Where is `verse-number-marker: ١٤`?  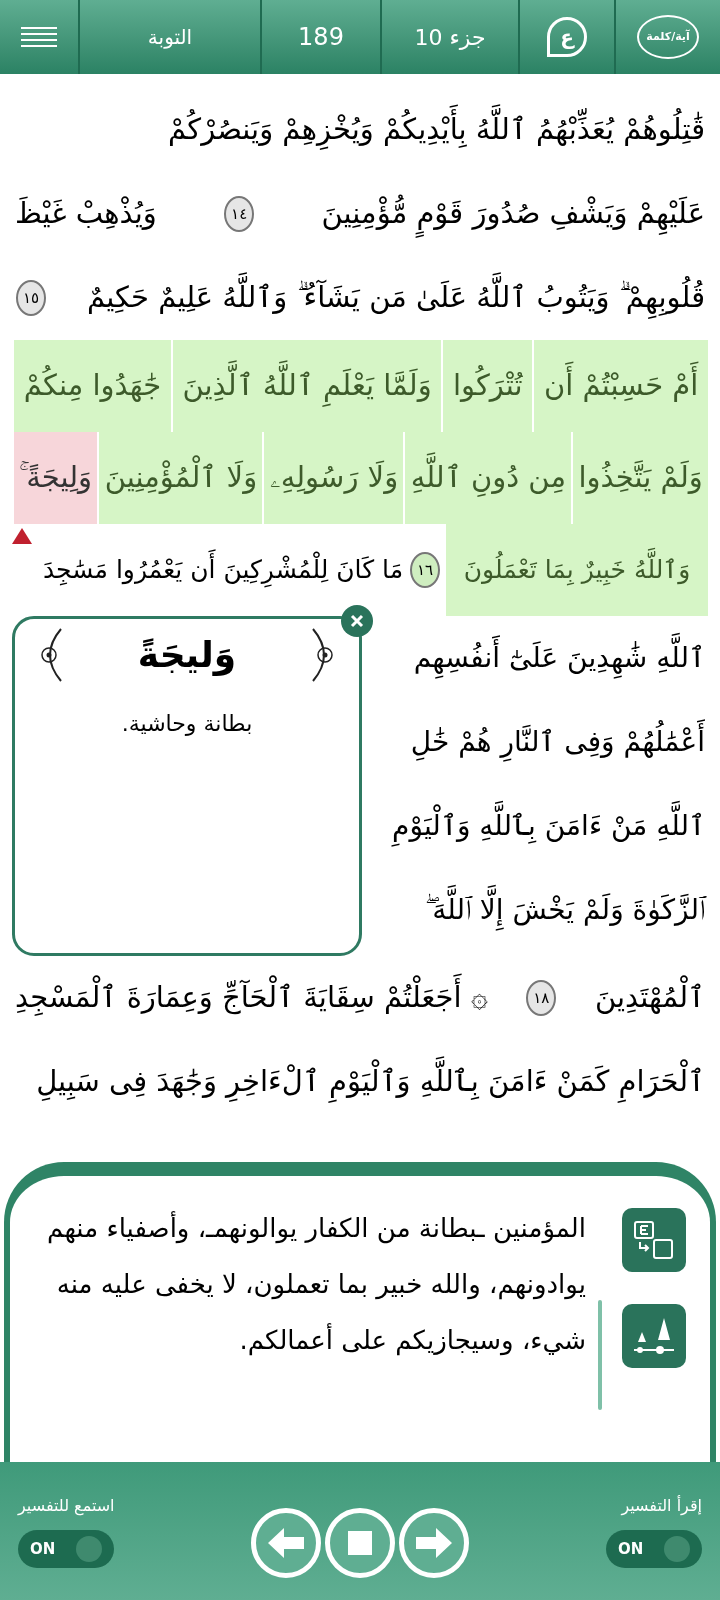 verse-number-marker: ١٤ is located at coordinates (239, 214).